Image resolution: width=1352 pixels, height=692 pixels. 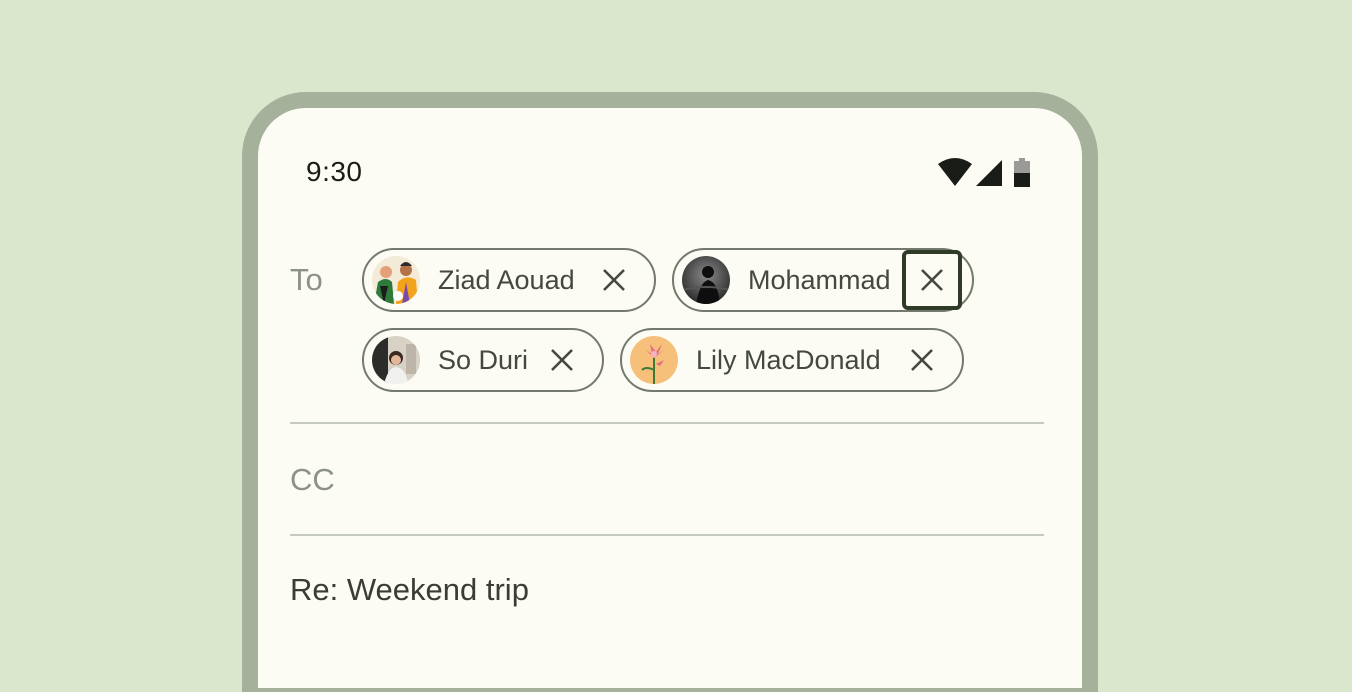 I want to click on chip-label: Mohammad, so click(x=819, y=279).